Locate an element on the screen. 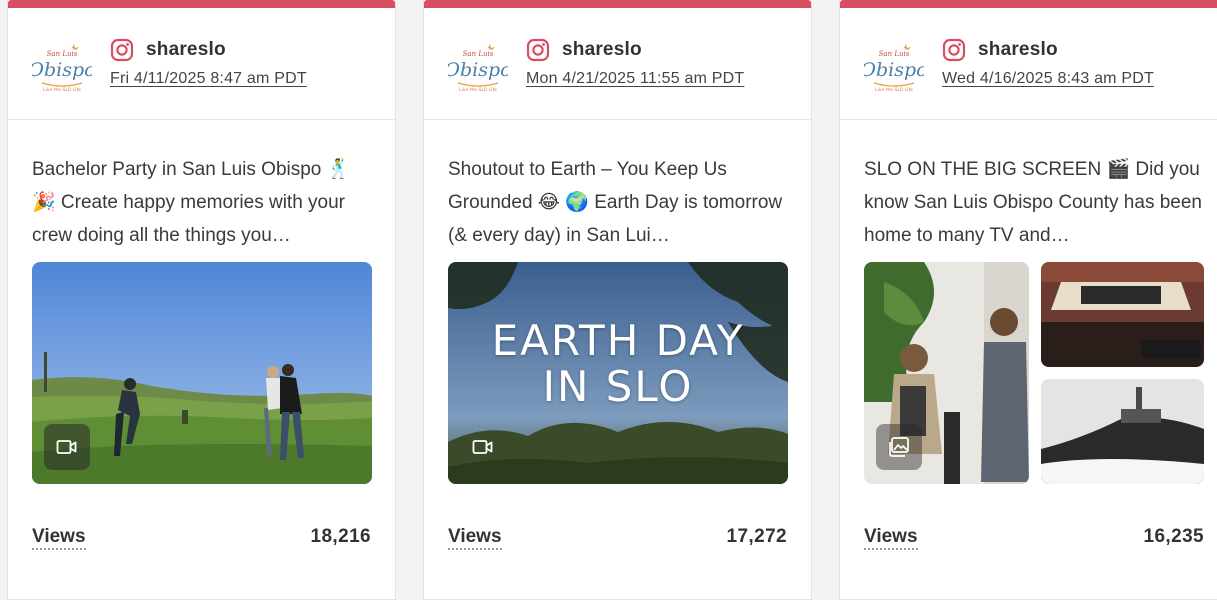 The height and width of the screenshot is (600, 1217). post-header: shareslo Wed 4/16/2025 8:43 am PDT is located at coordinates (1028, 64).